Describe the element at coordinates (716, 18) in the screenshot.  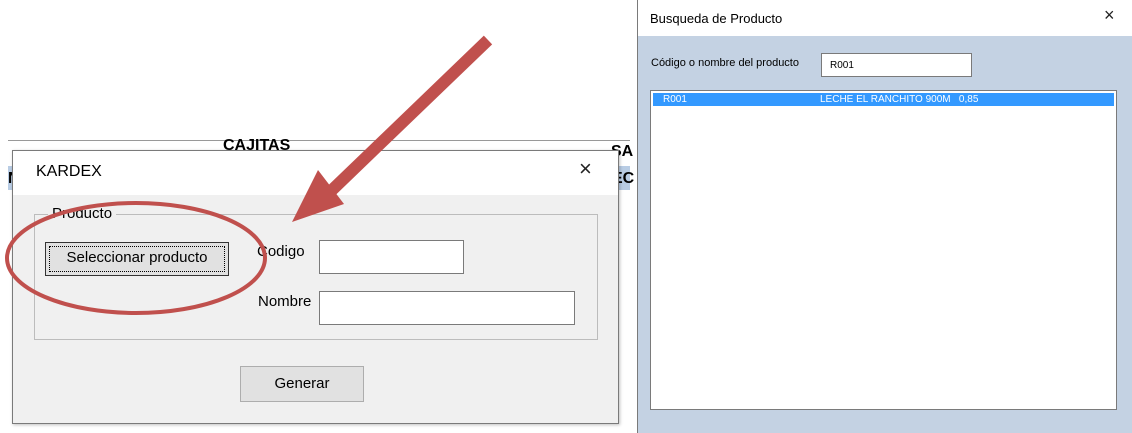
I see `busqueda-title: Busqueda de Producto` at that location.